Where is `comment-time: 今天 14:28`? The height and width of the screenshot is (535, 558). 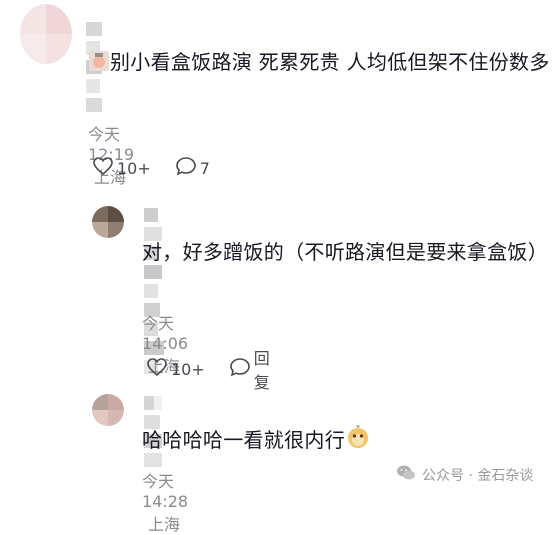
comment-time: 今天 14:28 is located at coordinates (165, 491).